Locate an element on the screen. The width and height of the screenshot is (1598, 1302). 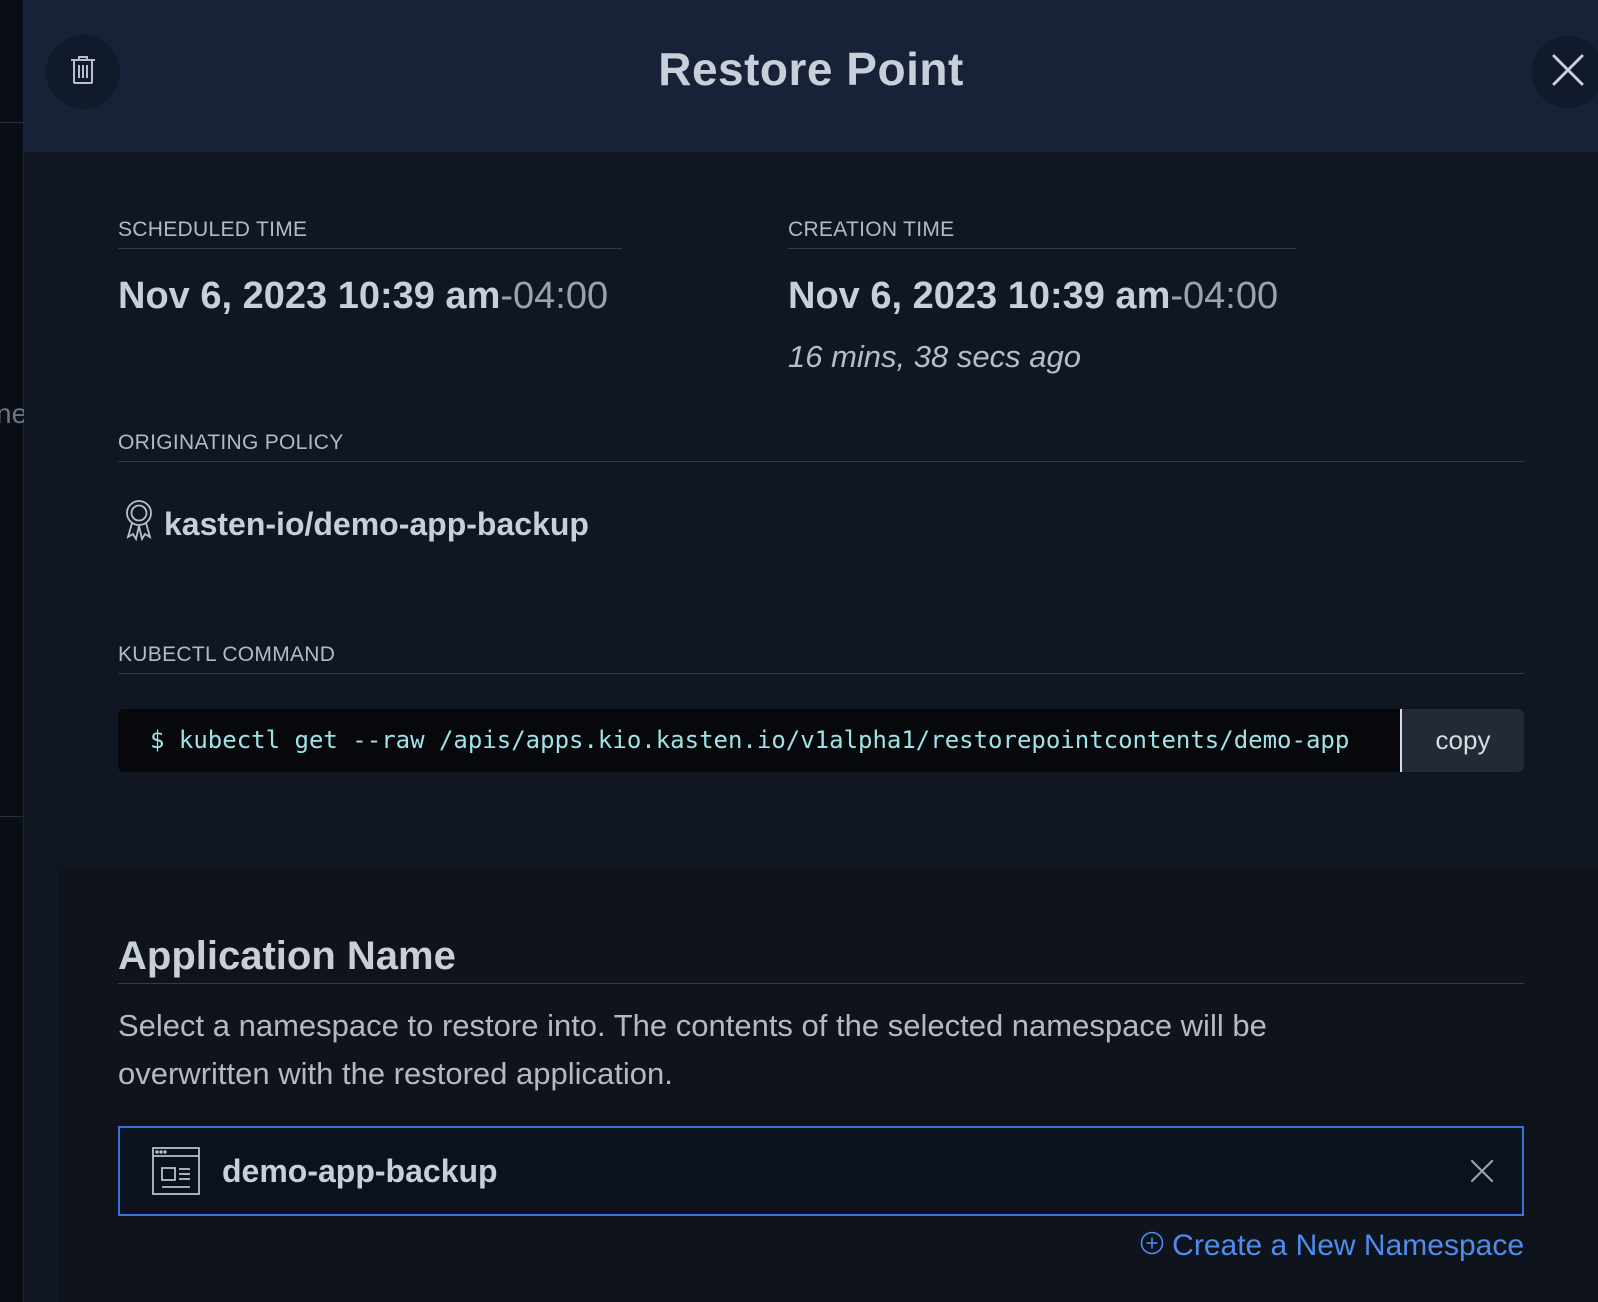
scheduled-time-date: Nov 6, 2023 10:39 am is located at coordinates (309, 296).